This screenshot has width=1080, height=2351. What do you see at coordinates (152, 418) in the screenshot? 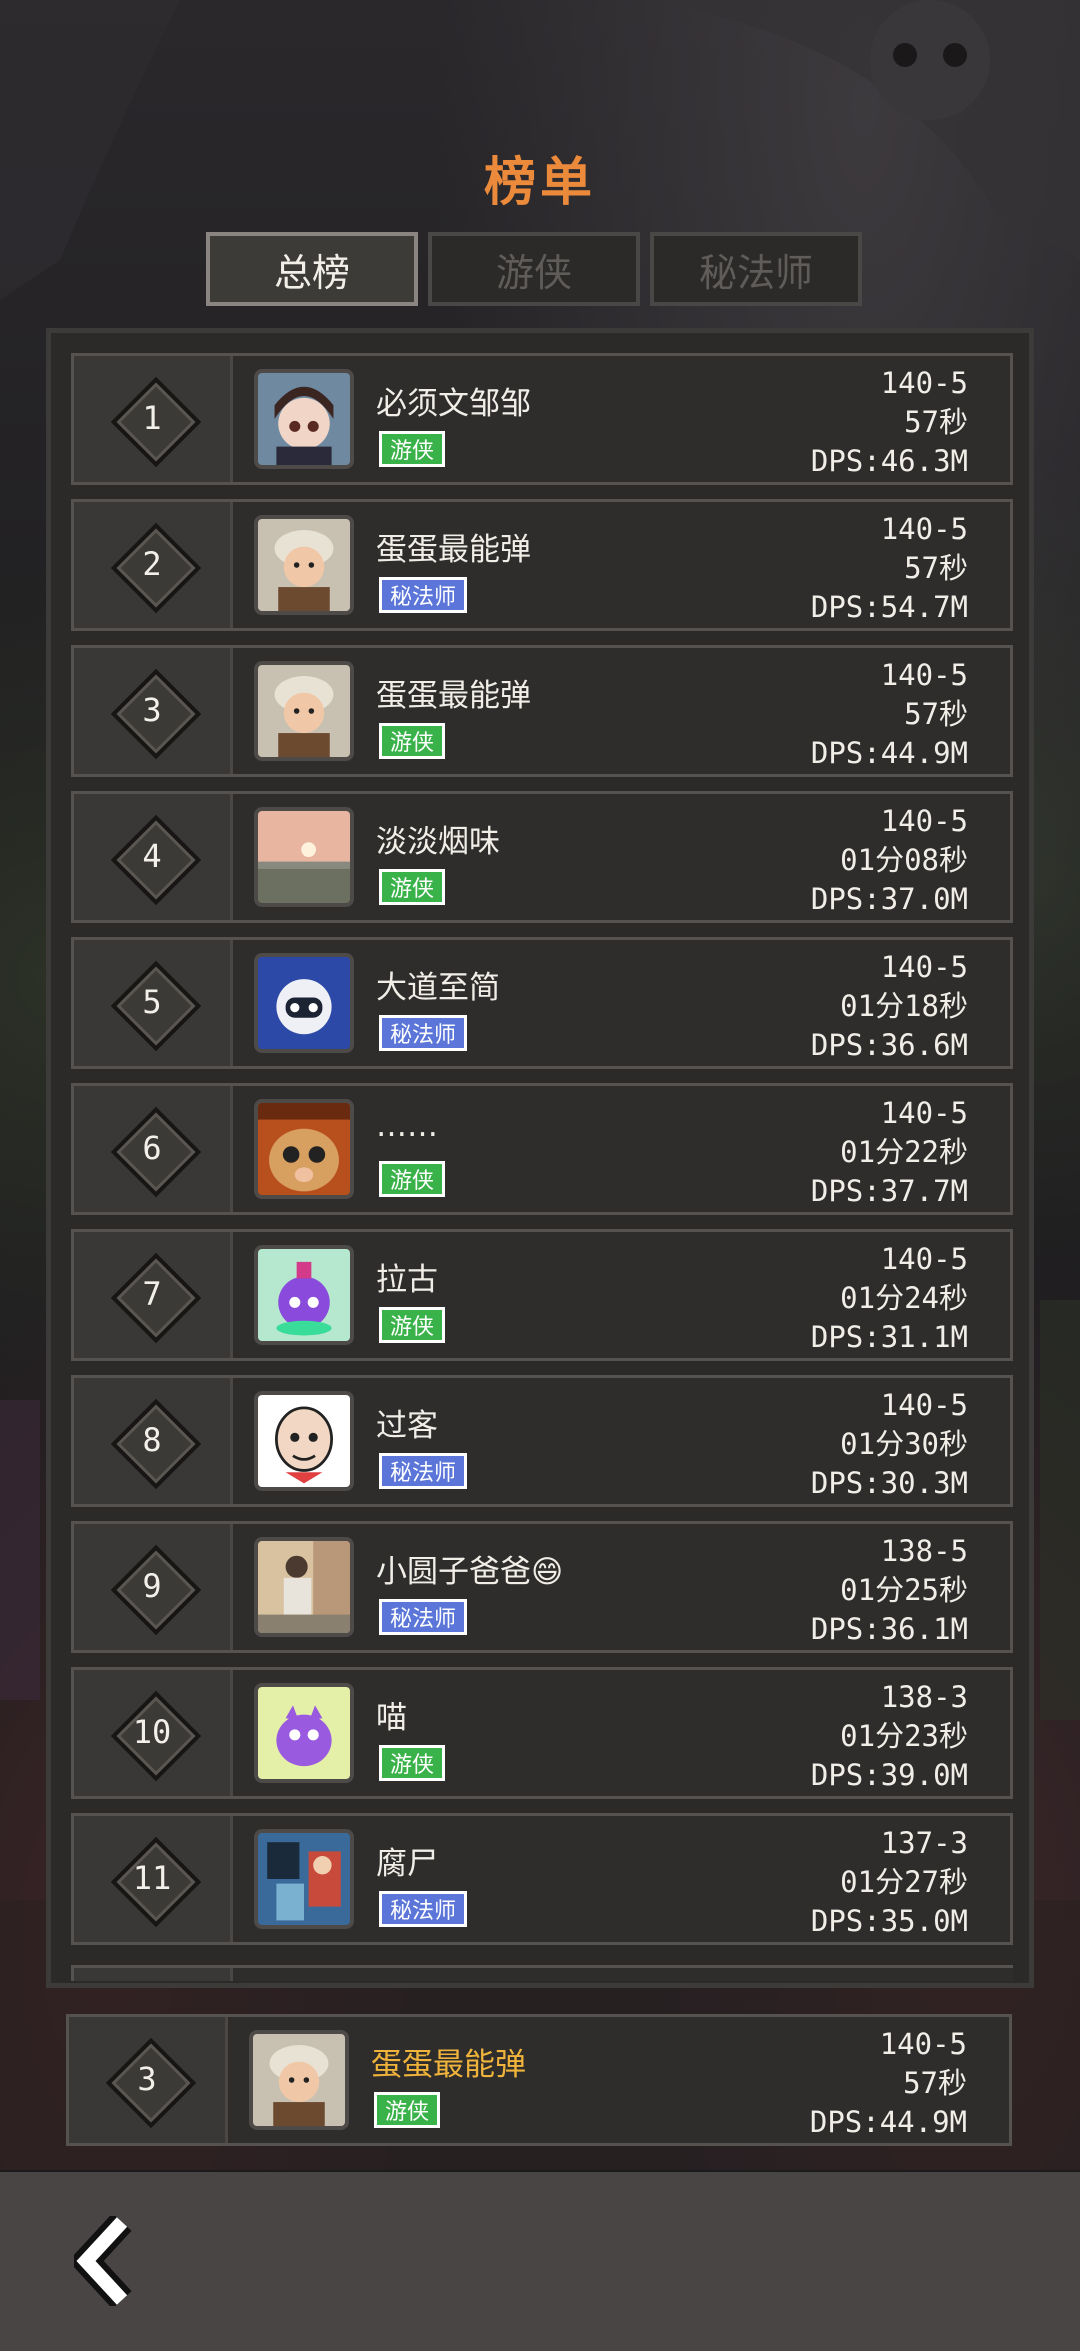
I see `rank-number: 1` at bounding box center [152, 418].